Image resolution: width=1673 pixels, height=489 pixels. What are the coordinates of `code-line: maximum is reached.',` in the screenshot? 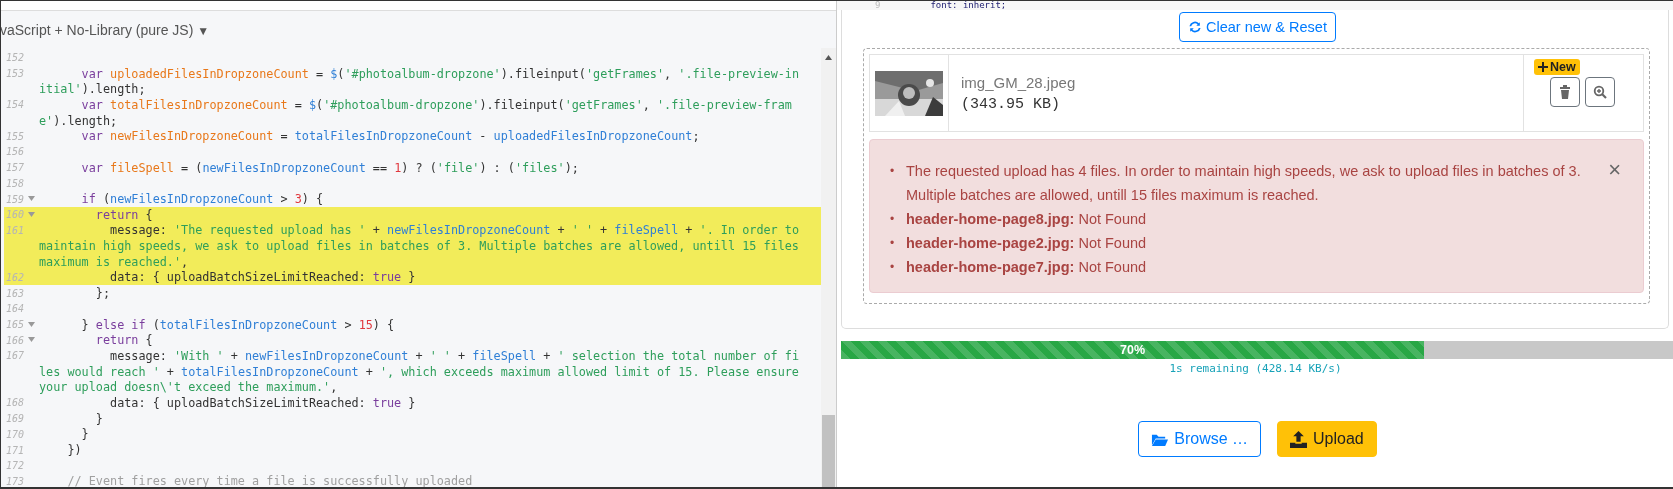 It's located at (114, 261).